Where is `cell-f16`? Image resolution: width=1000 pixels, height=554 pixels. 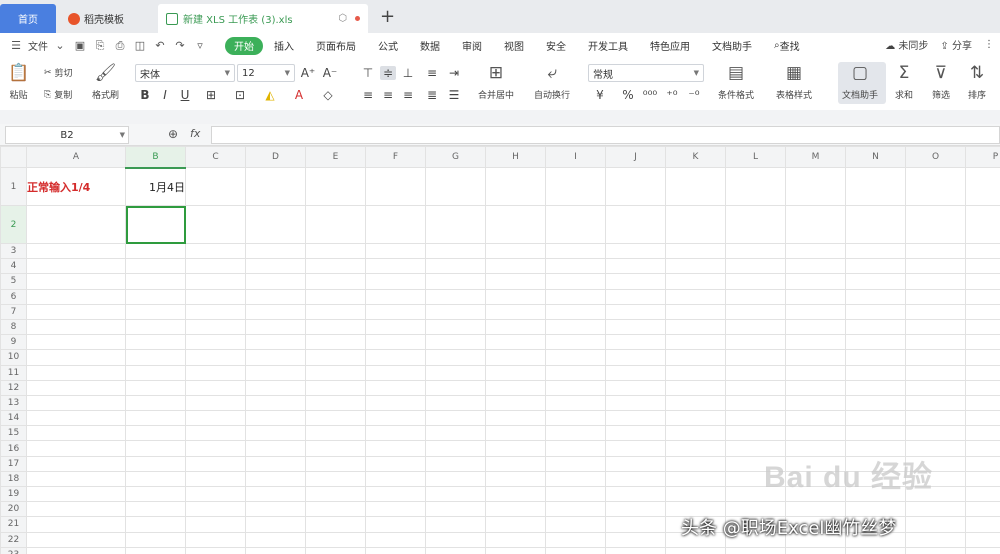
cell-f16 is located at coordinates (395, 448).